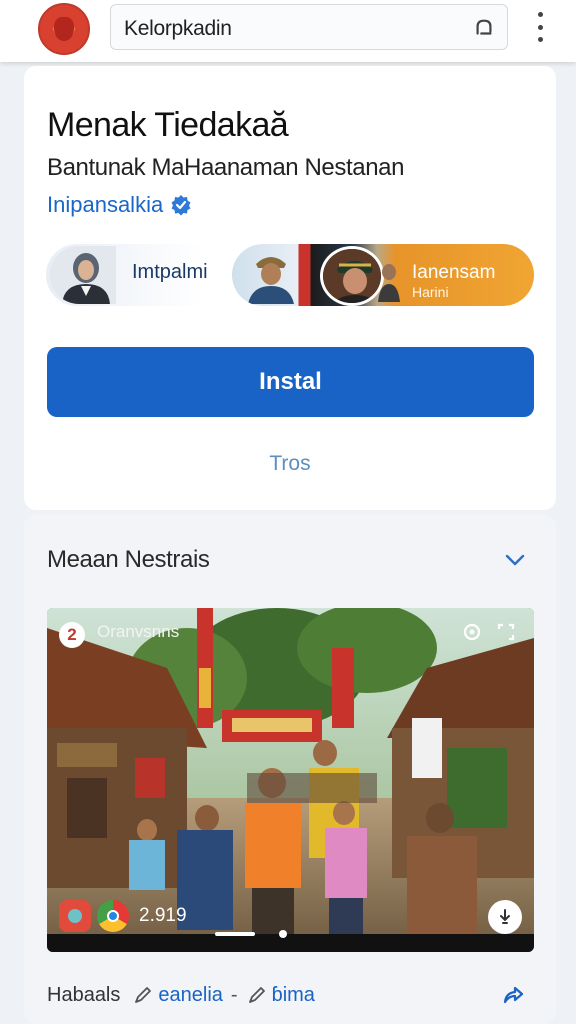 The height and width of the screenshot is (1024, 576). I want to click on section-title: Meaan Nestrais, so click(128, 559).